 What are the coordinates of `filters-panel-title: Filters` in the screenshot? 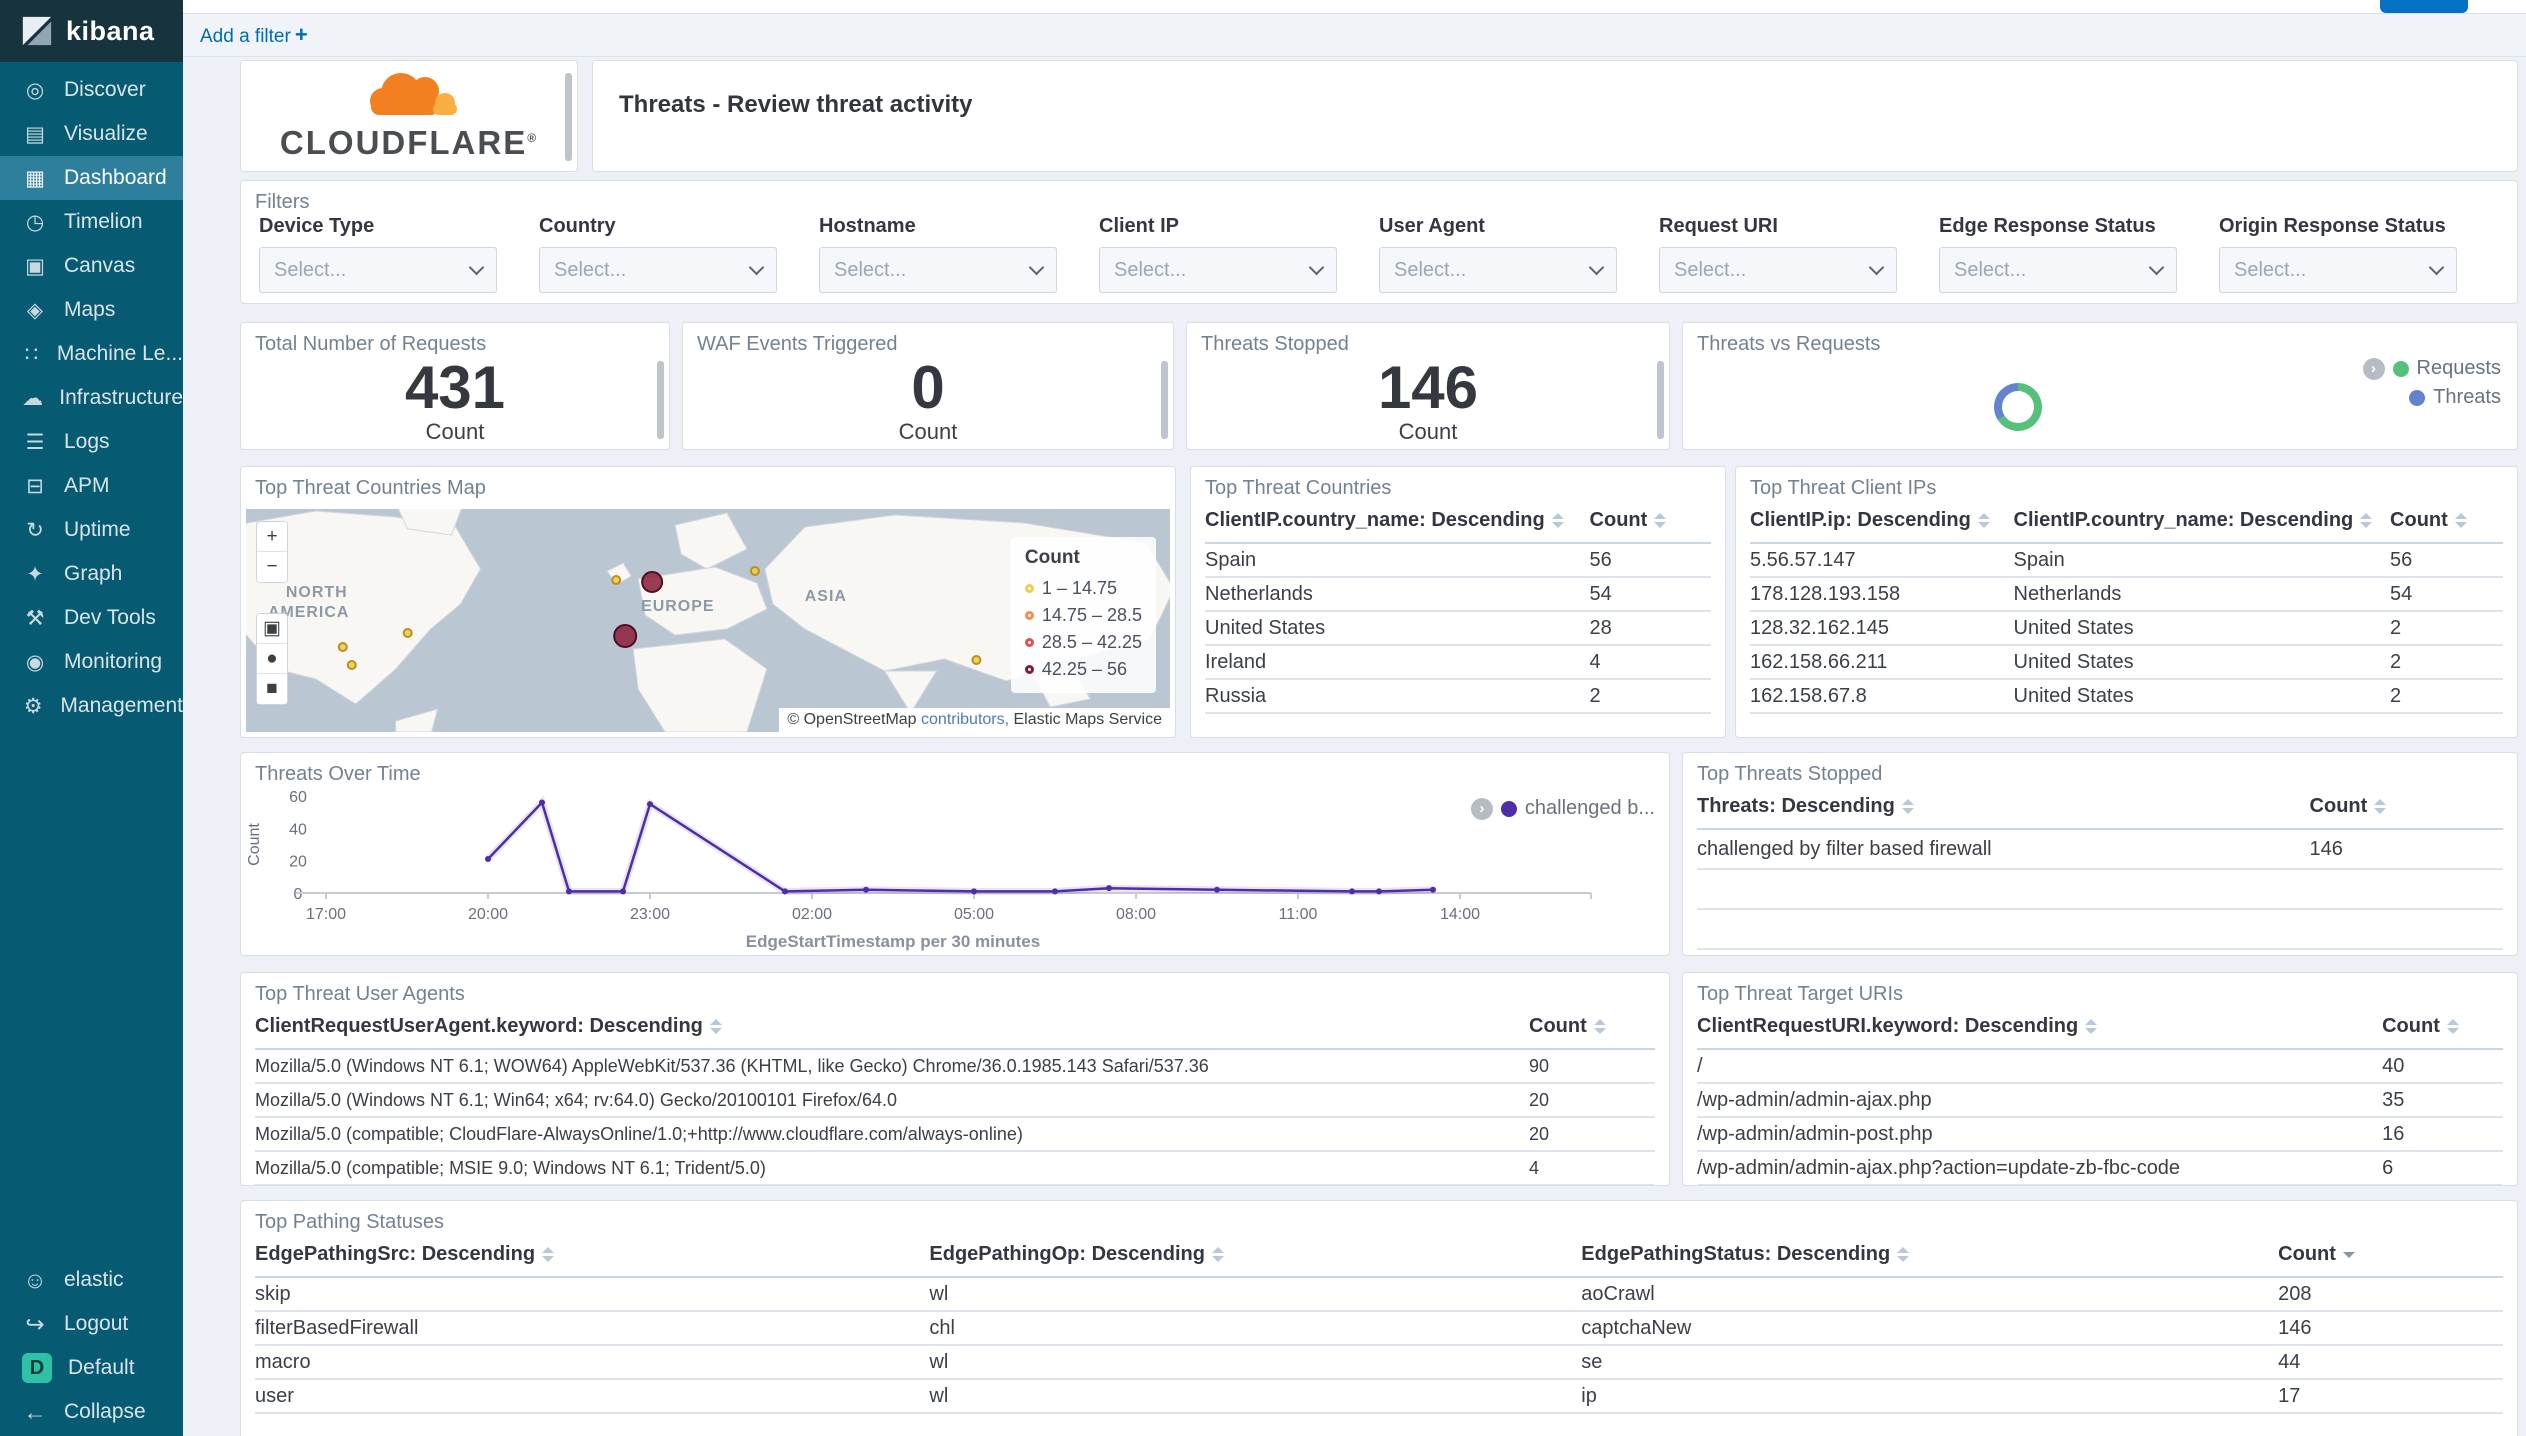 It's located at (282, 202).